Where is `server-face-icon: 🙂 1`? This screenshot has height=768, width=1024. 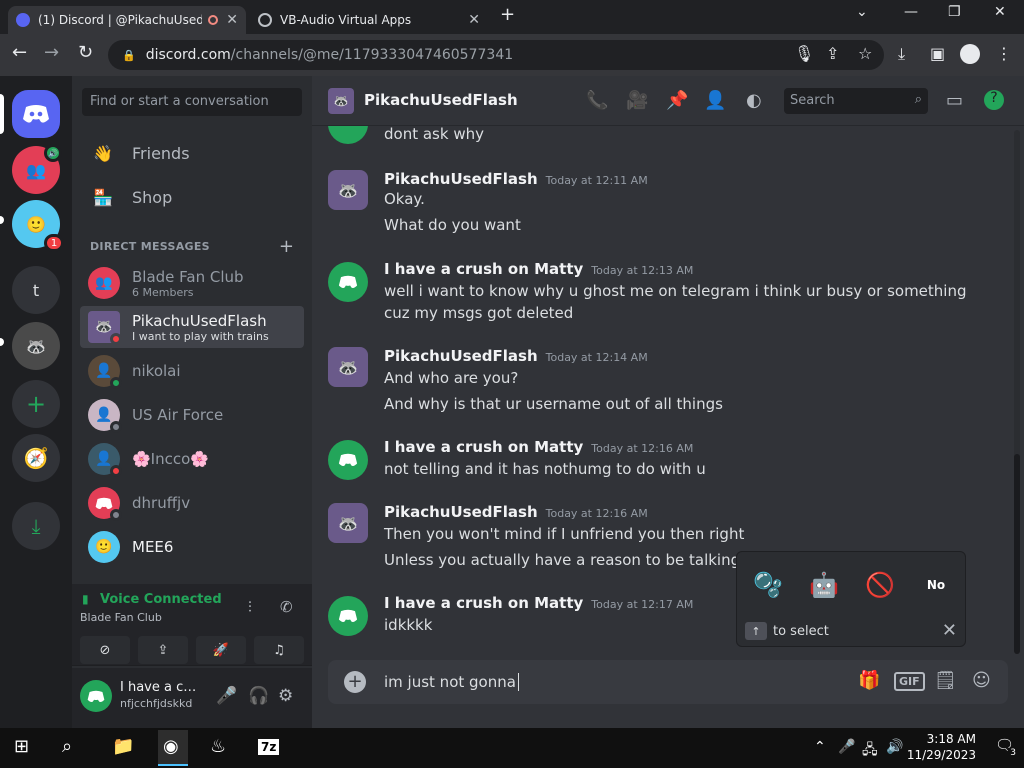
server-face-icon: 🙂 1 is located at coordinates (38, 226).